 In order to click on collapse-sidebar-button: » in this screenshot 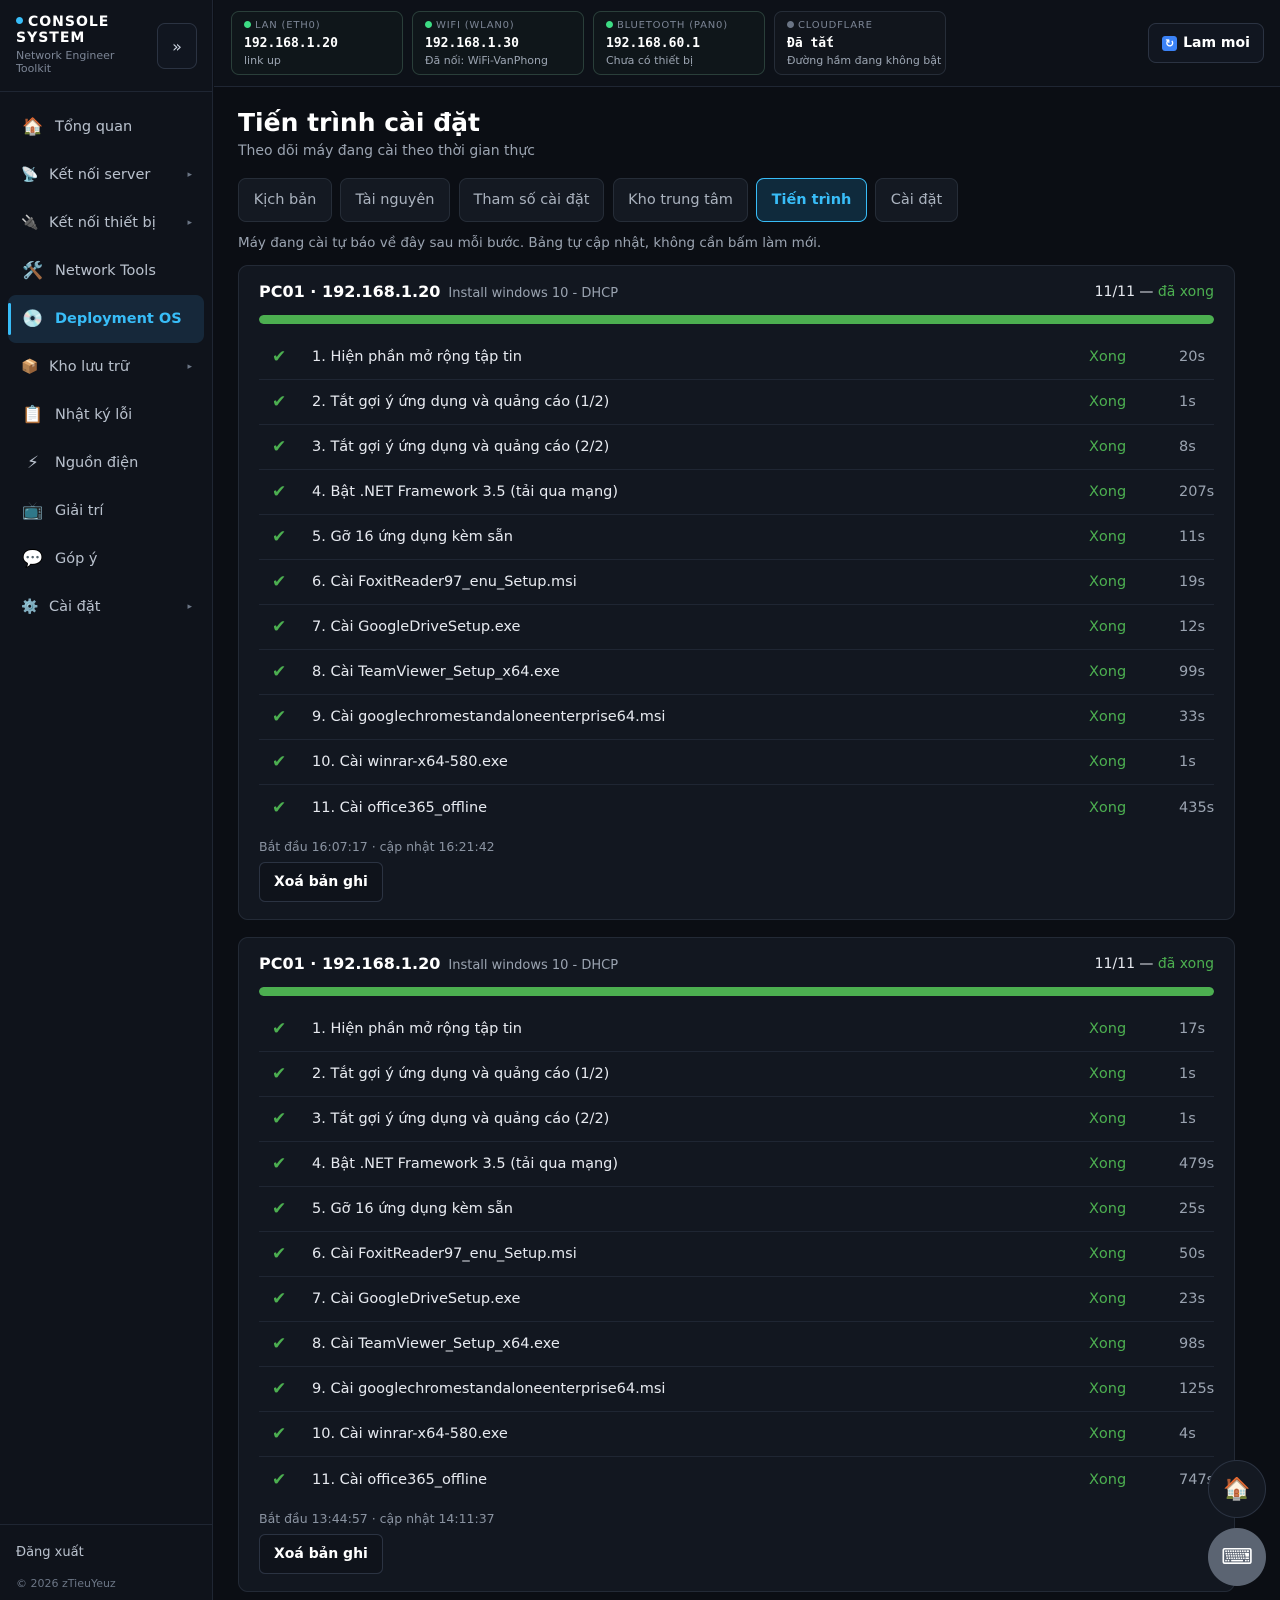, I will do `click(177, 46)`.